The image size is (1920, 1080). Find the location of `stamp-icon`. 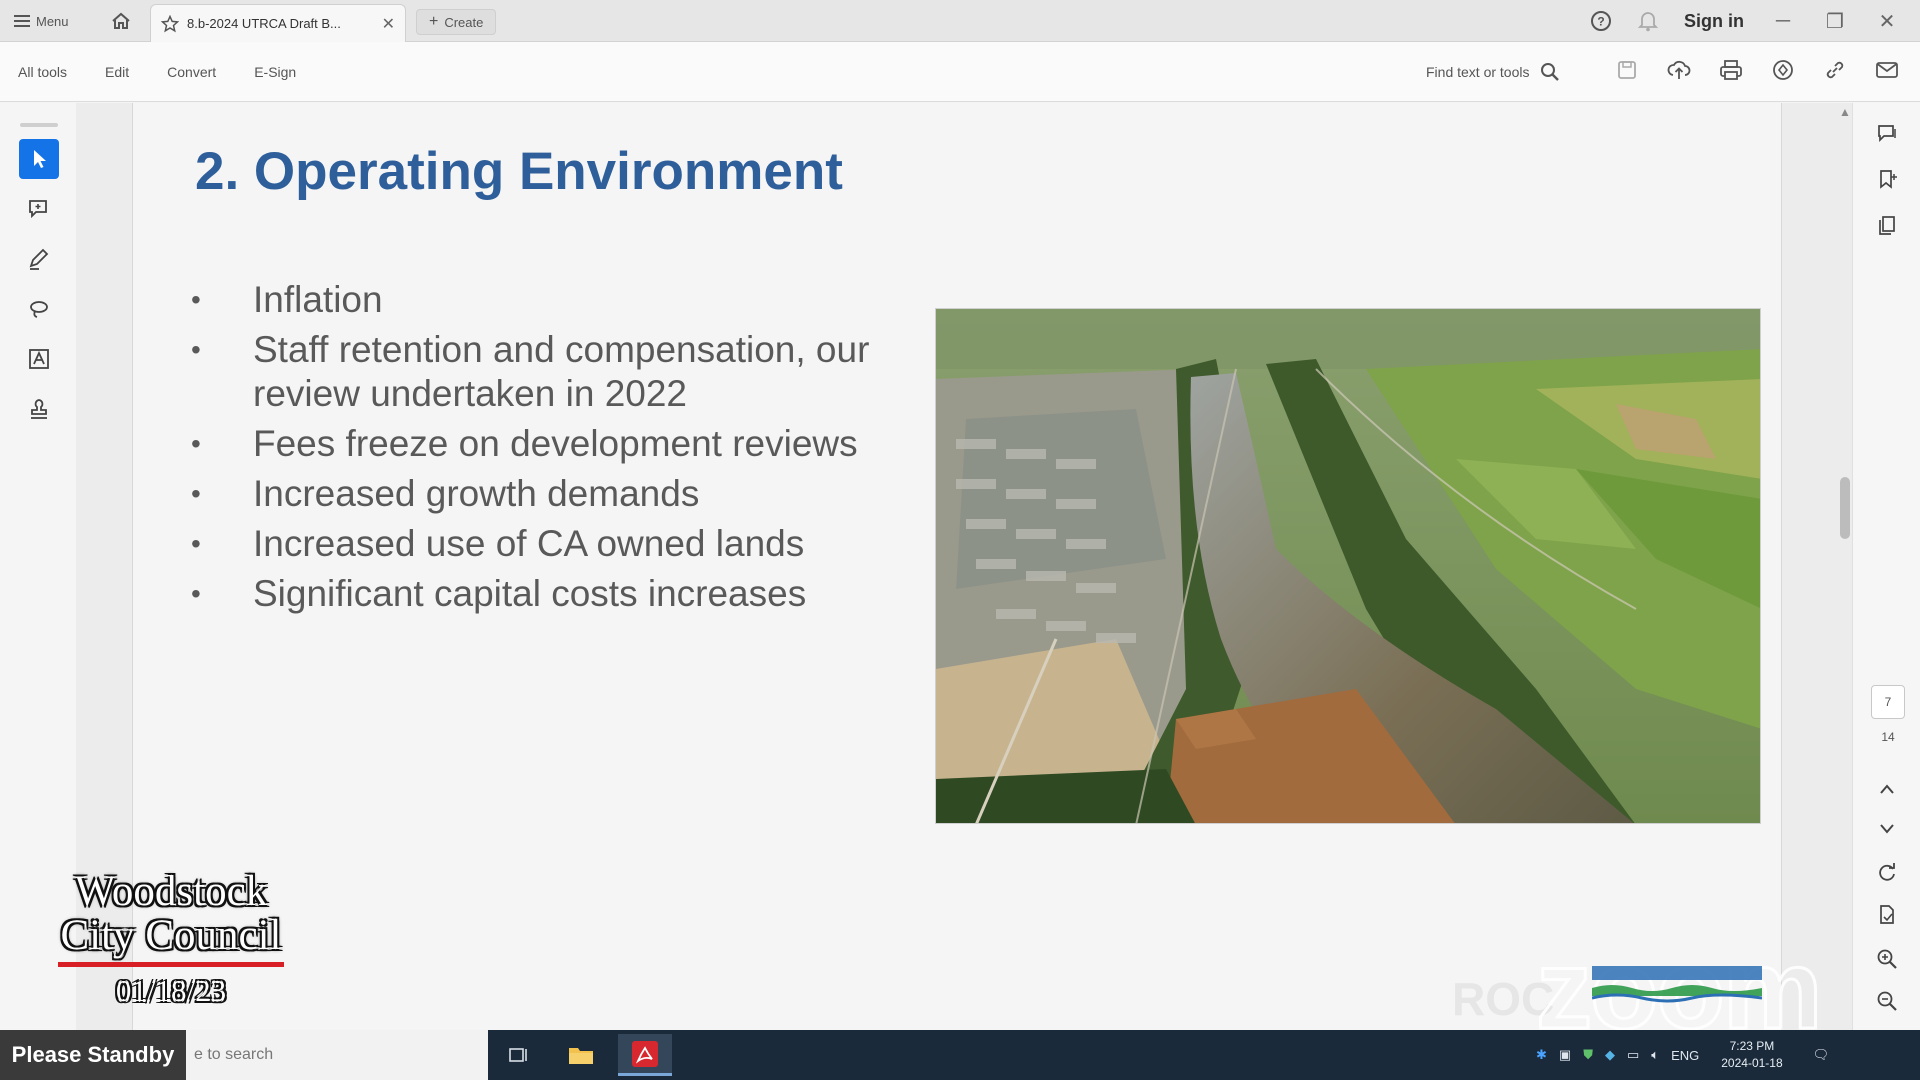

stamp-icon is located at coordinates (39, 409).